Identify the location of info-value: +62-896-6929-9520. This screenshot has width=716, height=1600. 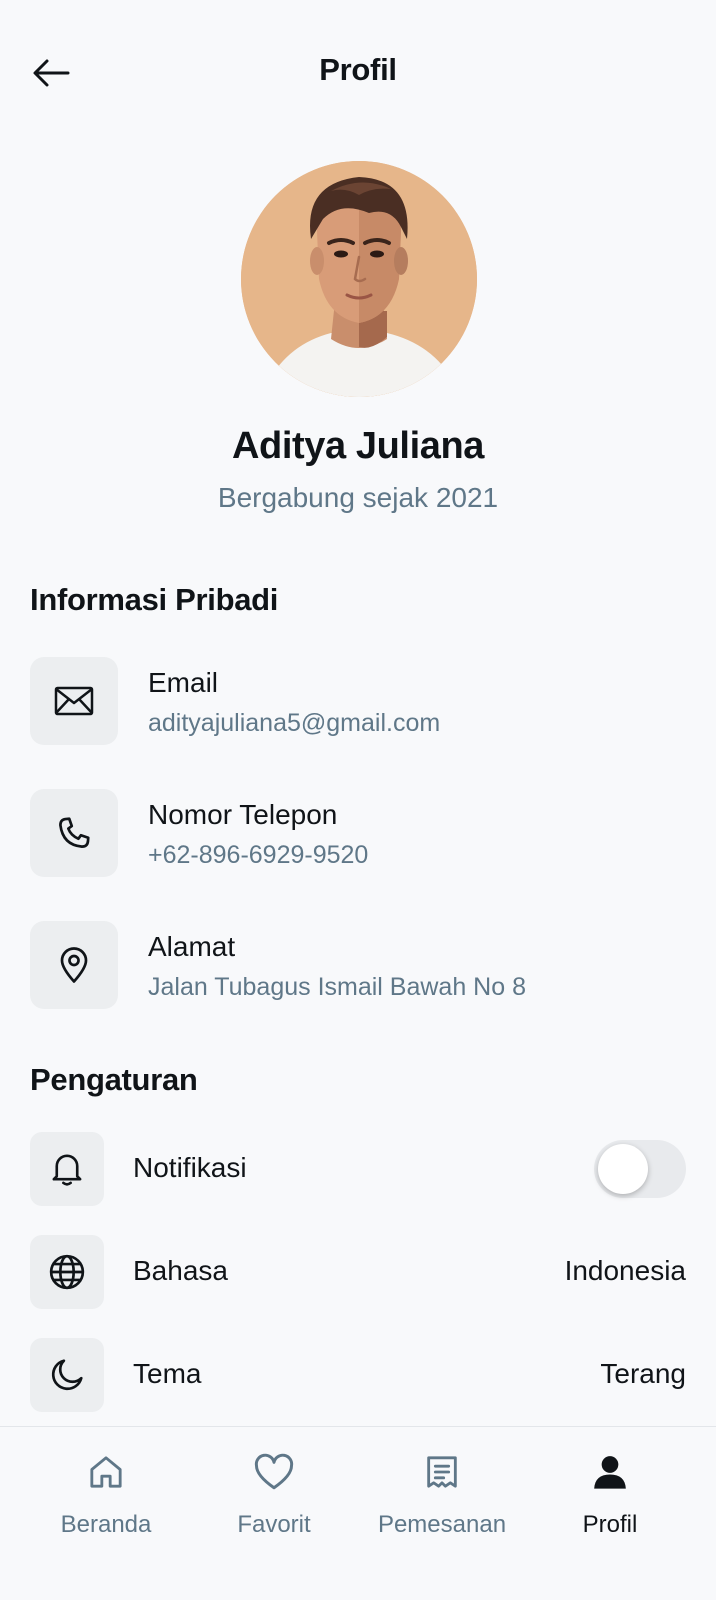
(258, 855).